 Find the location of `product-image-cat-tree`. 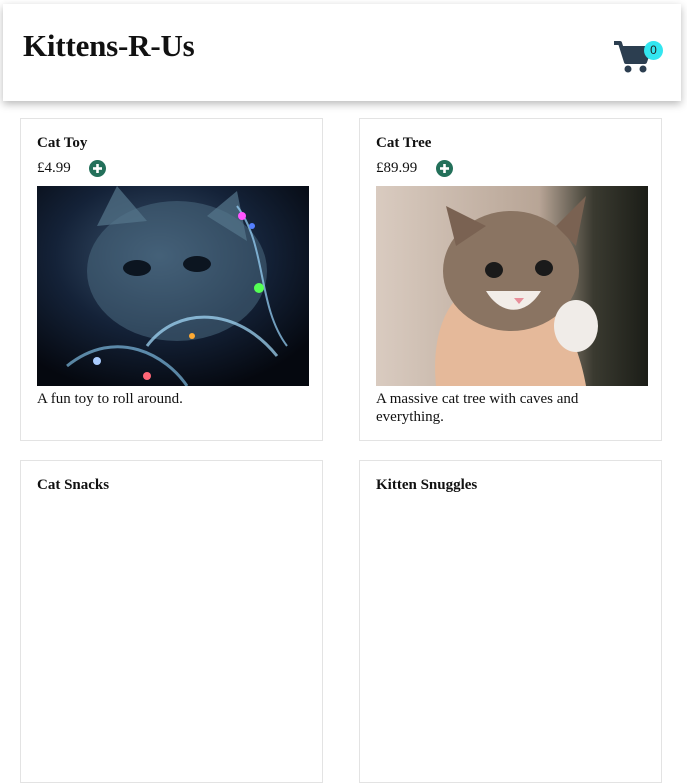

product-image-cat-tree is located at coordinates (512, 286).